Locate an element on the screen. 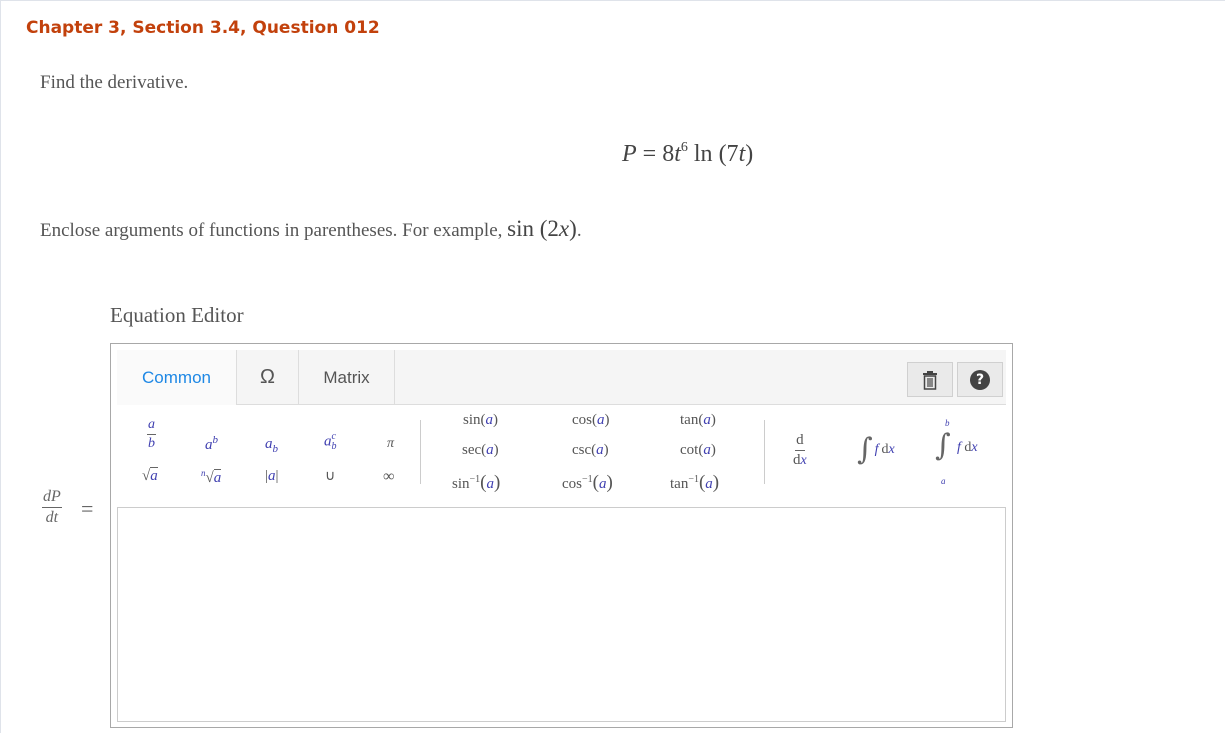 This screenshot has height=733, width=1225. infinity-button: ∞ is located at coordinates (388, 477).